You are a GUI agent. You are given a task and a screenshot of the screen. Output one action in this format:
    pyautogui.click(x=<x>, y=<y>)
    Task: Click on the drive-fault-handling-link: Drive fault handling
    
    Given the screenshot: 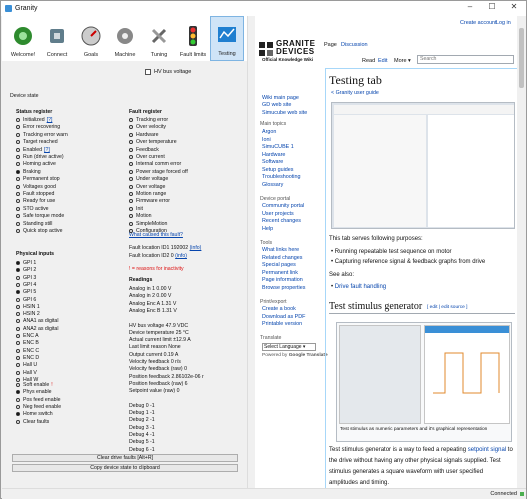 What is the action you would take?
    pyautogui.click(x=360, y=287)
    